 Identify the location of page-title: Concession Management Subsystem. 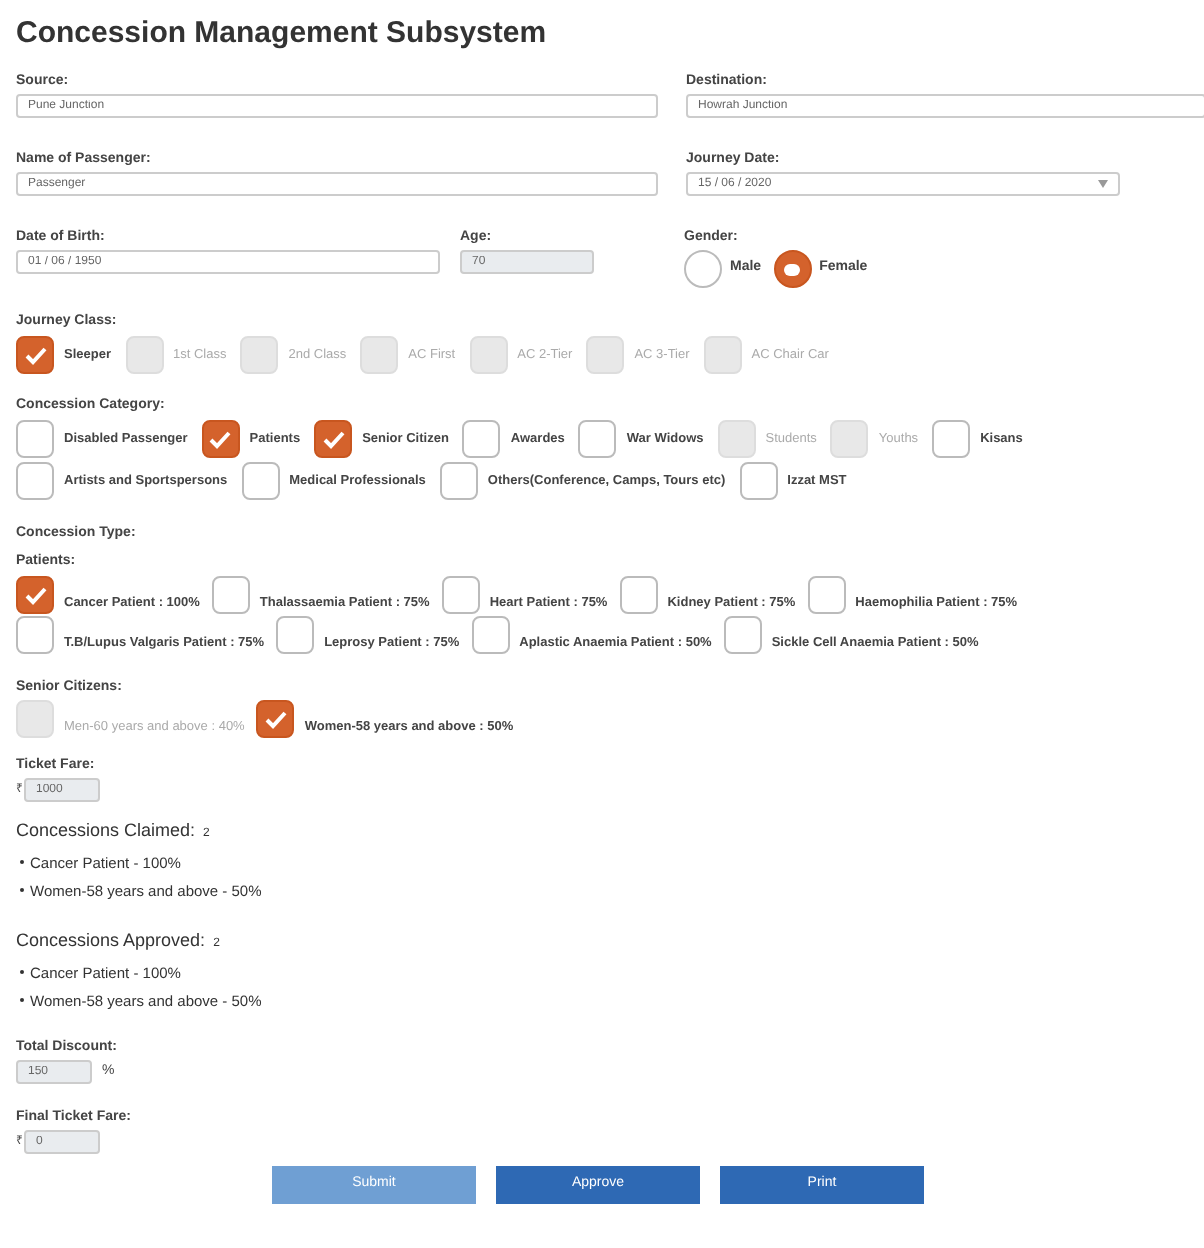
(282, 34).